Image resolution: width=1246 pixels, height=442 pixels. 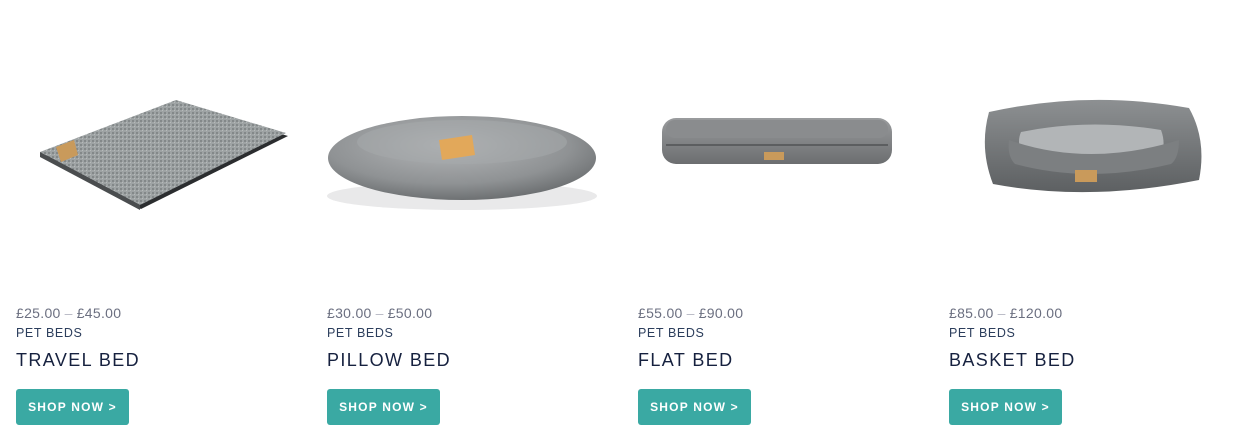 What do you see at coordinates (471, 155) in the screenshot?
I see `pillow-bed-image` at bounding box center [471, 155].